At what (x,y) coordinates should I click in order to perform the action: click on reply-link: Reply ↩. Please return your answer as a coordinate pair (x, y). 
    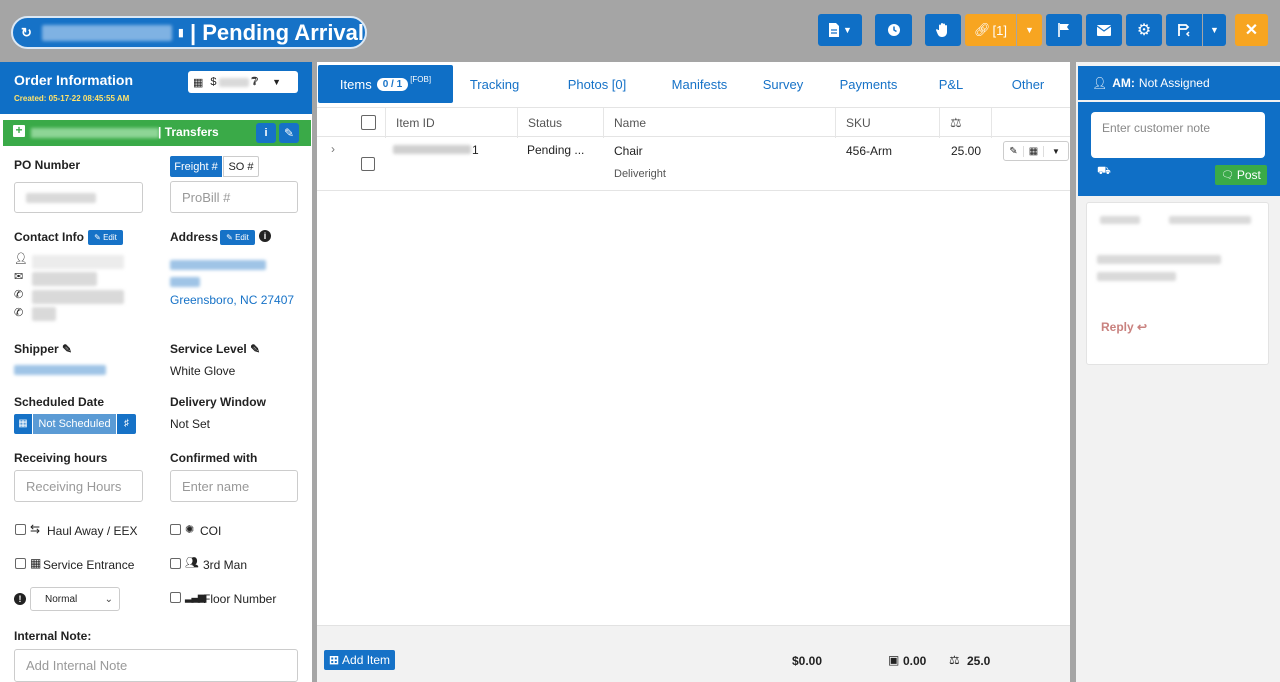
    Looking at the image, I should click on (1124, 327).